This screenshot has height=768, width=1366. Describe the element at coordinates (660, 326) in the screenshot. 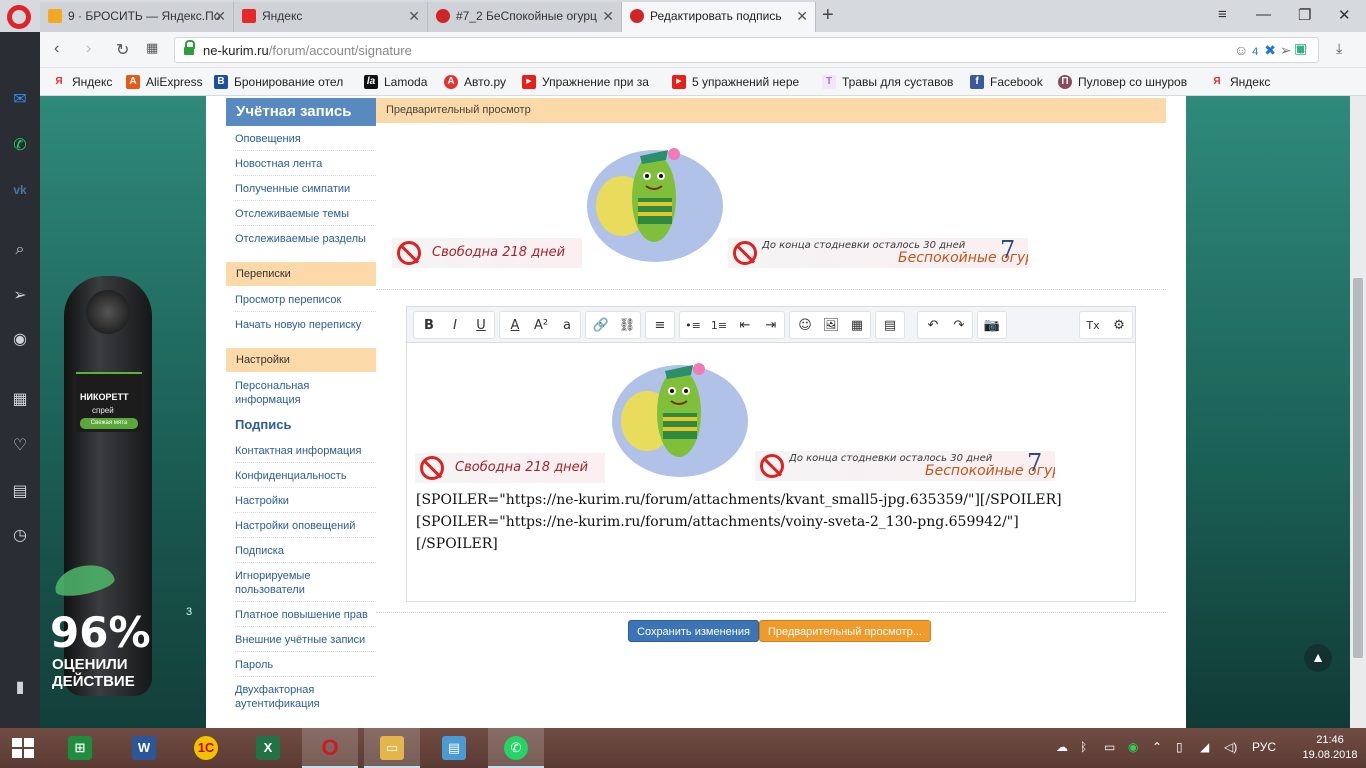

I see `align-icon: ≡` at that location.